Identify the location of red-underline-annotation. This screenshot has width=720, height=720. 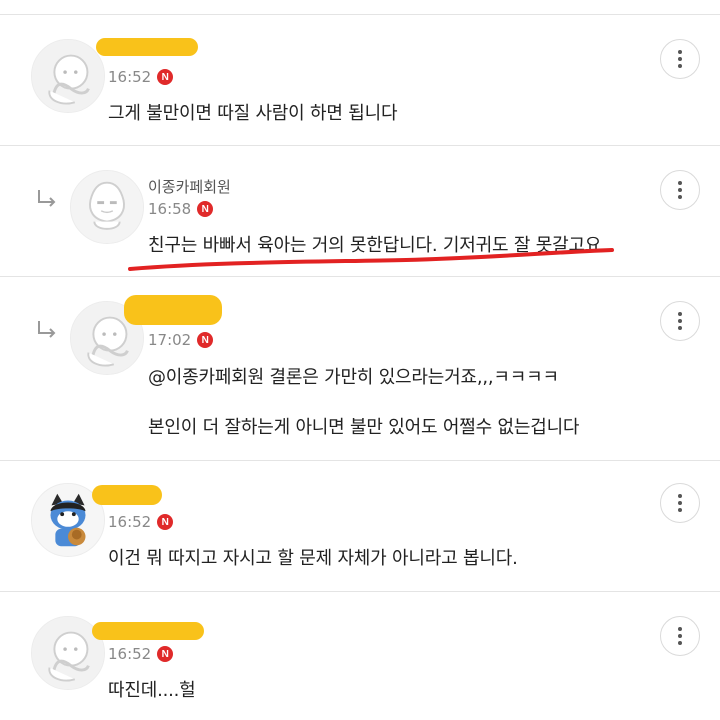
(371, 259).